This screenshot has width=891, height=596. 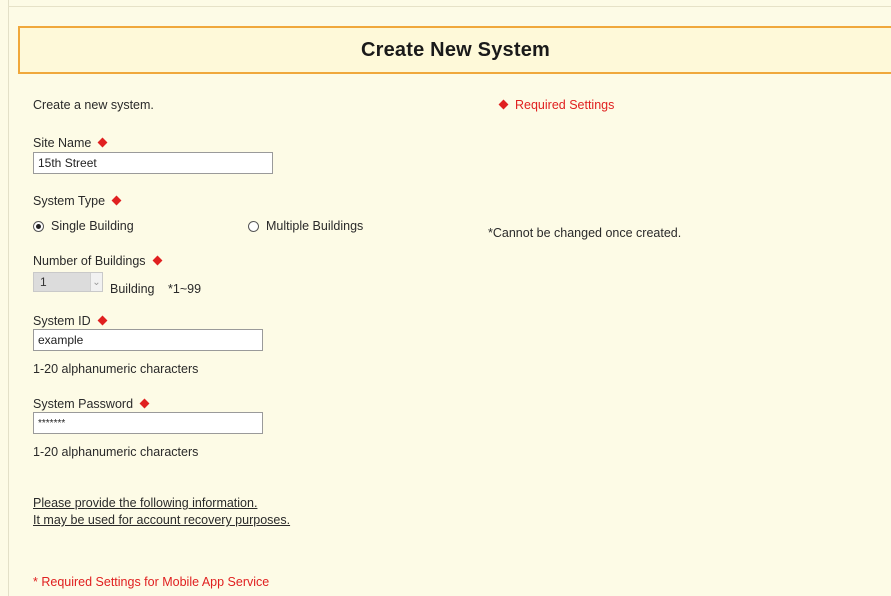 I want to click on page-title: Create New System, so click(x=455, y=49).